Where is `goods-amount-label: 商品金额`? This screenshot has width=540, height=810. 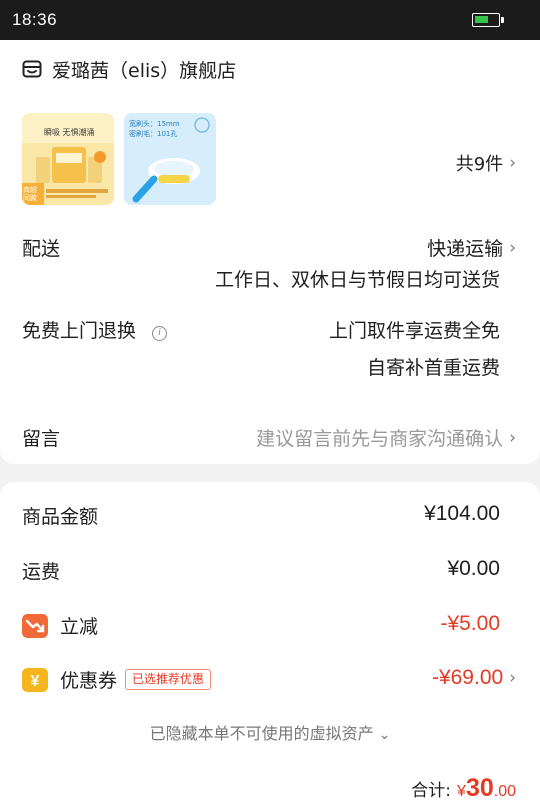 goods-amount-label: 商品金额 is located at coordinates (60, 517).